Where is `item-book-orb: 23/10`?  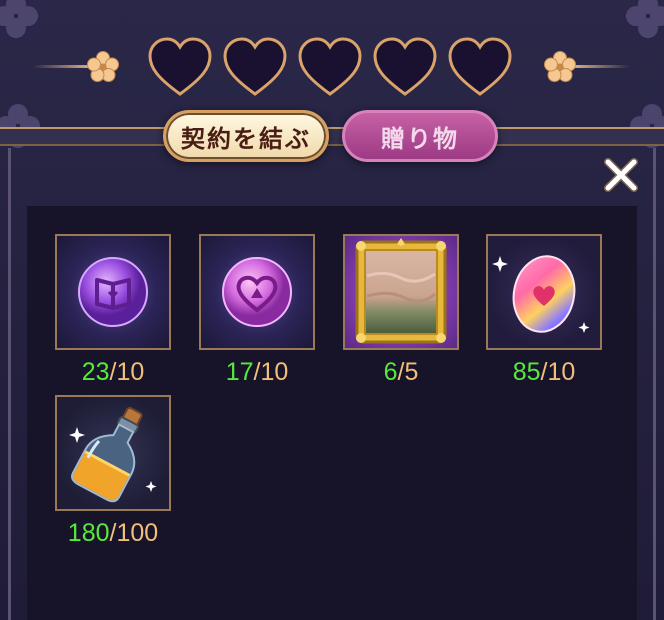
item-book-orb: 23/10 is located at coordinates (113, 310).